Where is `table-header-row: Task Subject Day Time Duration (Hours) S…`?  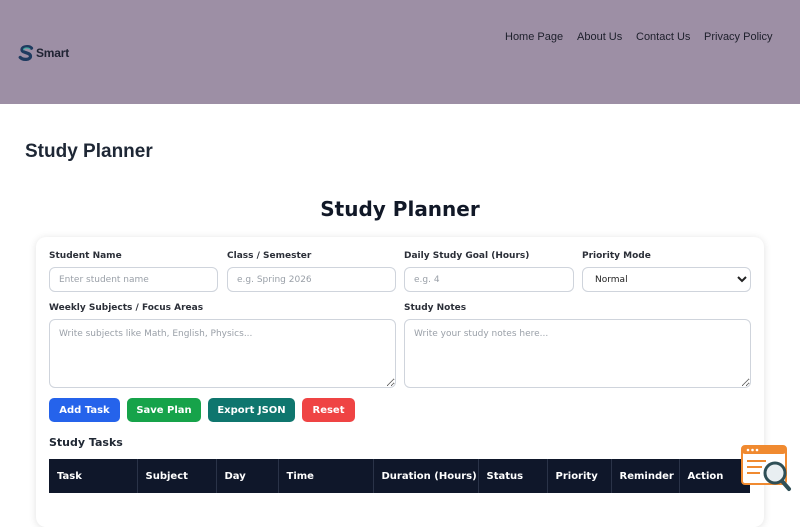
table-header-row: Task Subject Day Time Duration (Hours) S… is located at coordinates (399, 476).